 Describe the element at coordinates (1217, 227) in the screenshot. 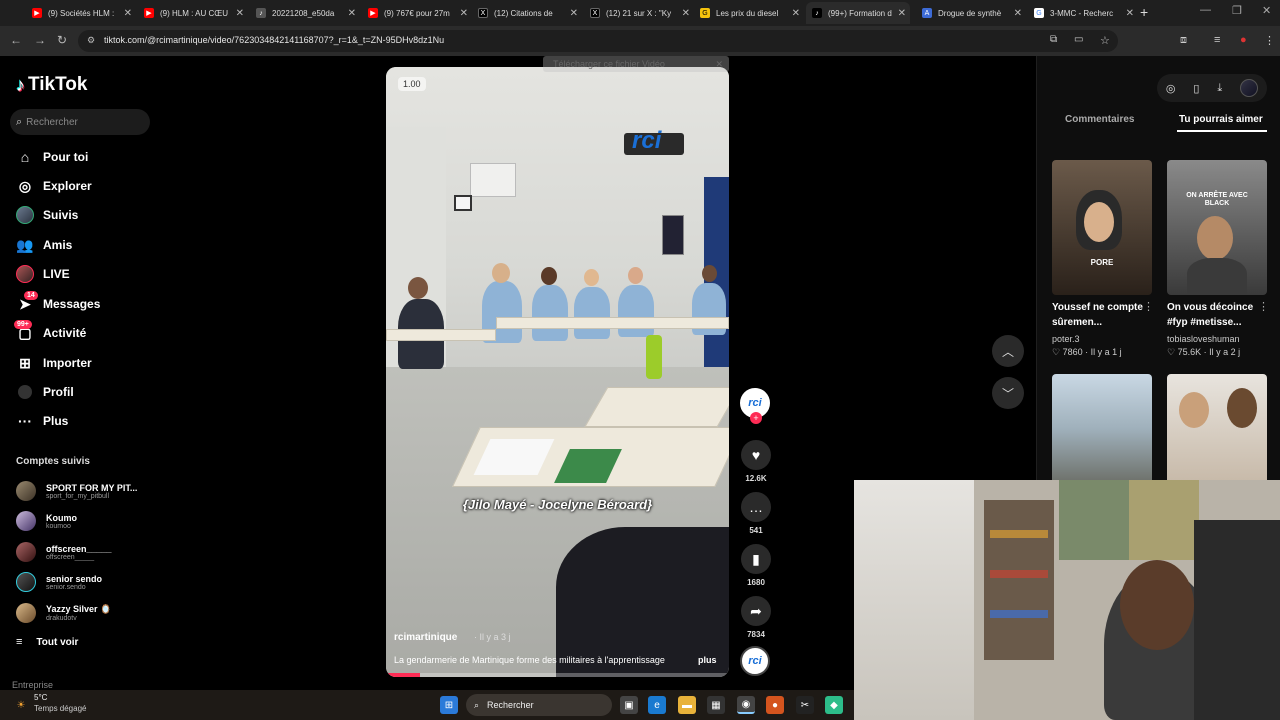

I see `video-thumbnail: ON ARRÊTE AVEC BLACK` at that location.